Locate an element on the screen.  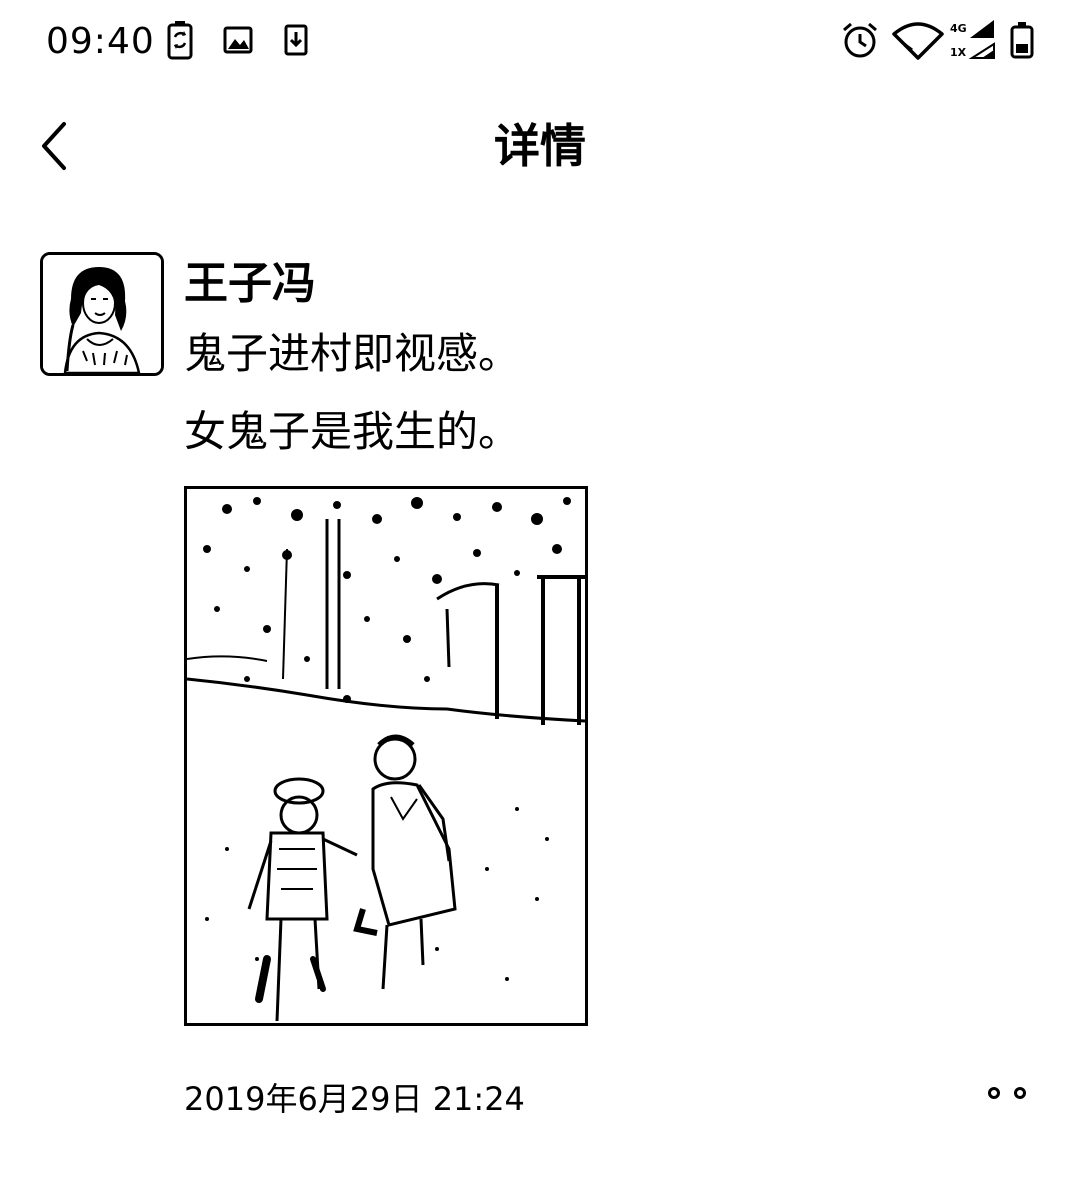
post-text-line: 鬼子进村即视感。 is located at coordinates (352, 353).